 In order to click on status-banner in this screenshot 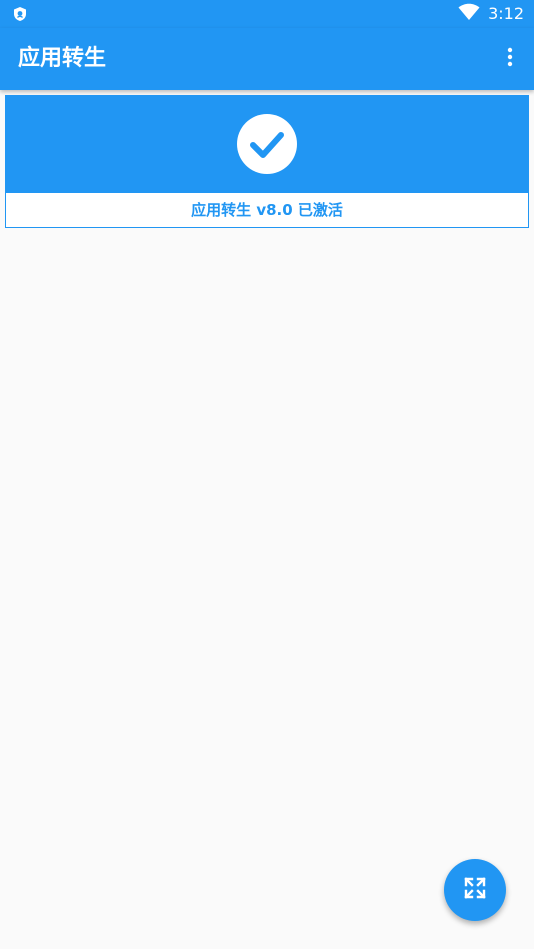, I will do `click(267, 144)`.